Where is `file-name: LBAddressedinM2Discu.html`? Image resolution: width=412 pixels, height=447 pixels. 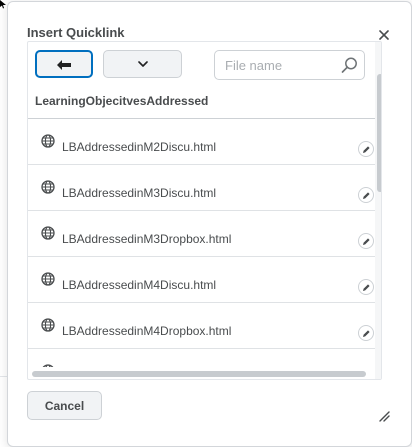
file-name: LBAddressedinM2Discu.html is located at coordinates (139, 147).